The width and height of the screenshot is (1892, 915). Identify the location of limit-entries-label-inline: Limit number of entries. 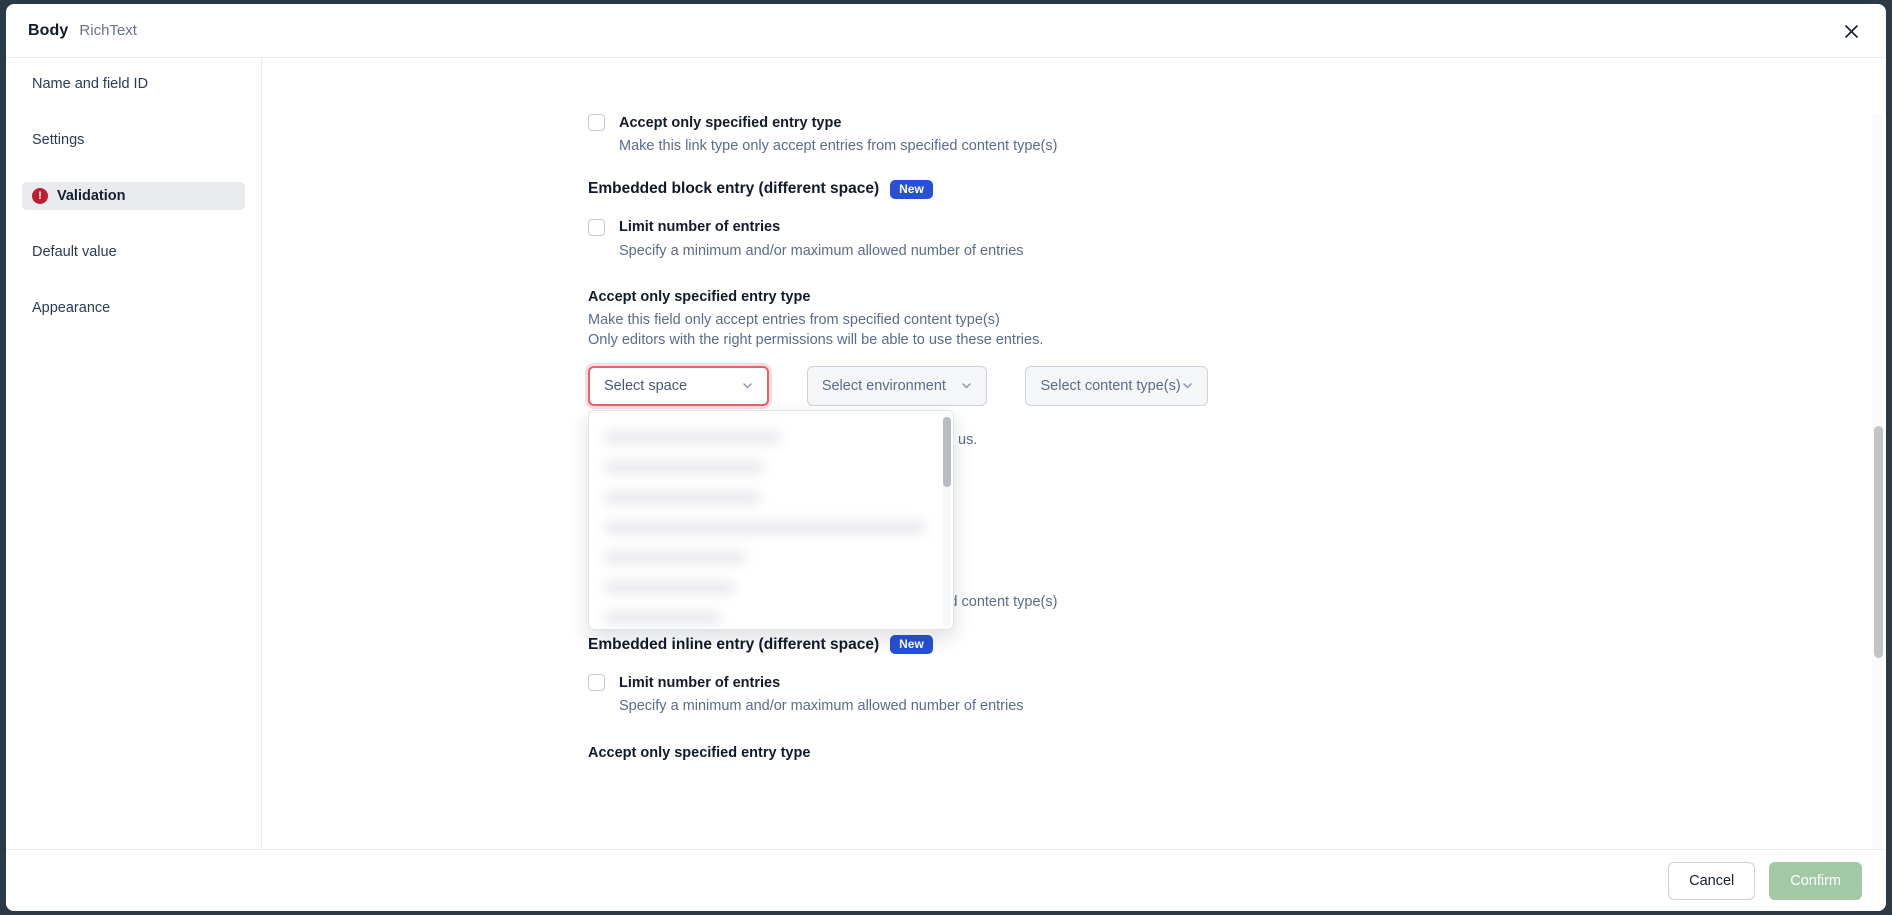
(700, 682).